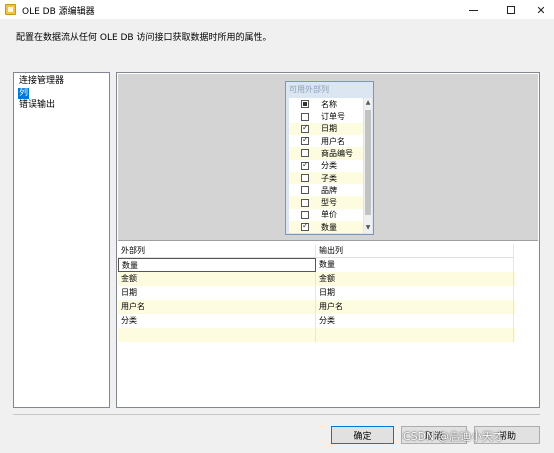  I want to click on table-row, so click(316, 335).